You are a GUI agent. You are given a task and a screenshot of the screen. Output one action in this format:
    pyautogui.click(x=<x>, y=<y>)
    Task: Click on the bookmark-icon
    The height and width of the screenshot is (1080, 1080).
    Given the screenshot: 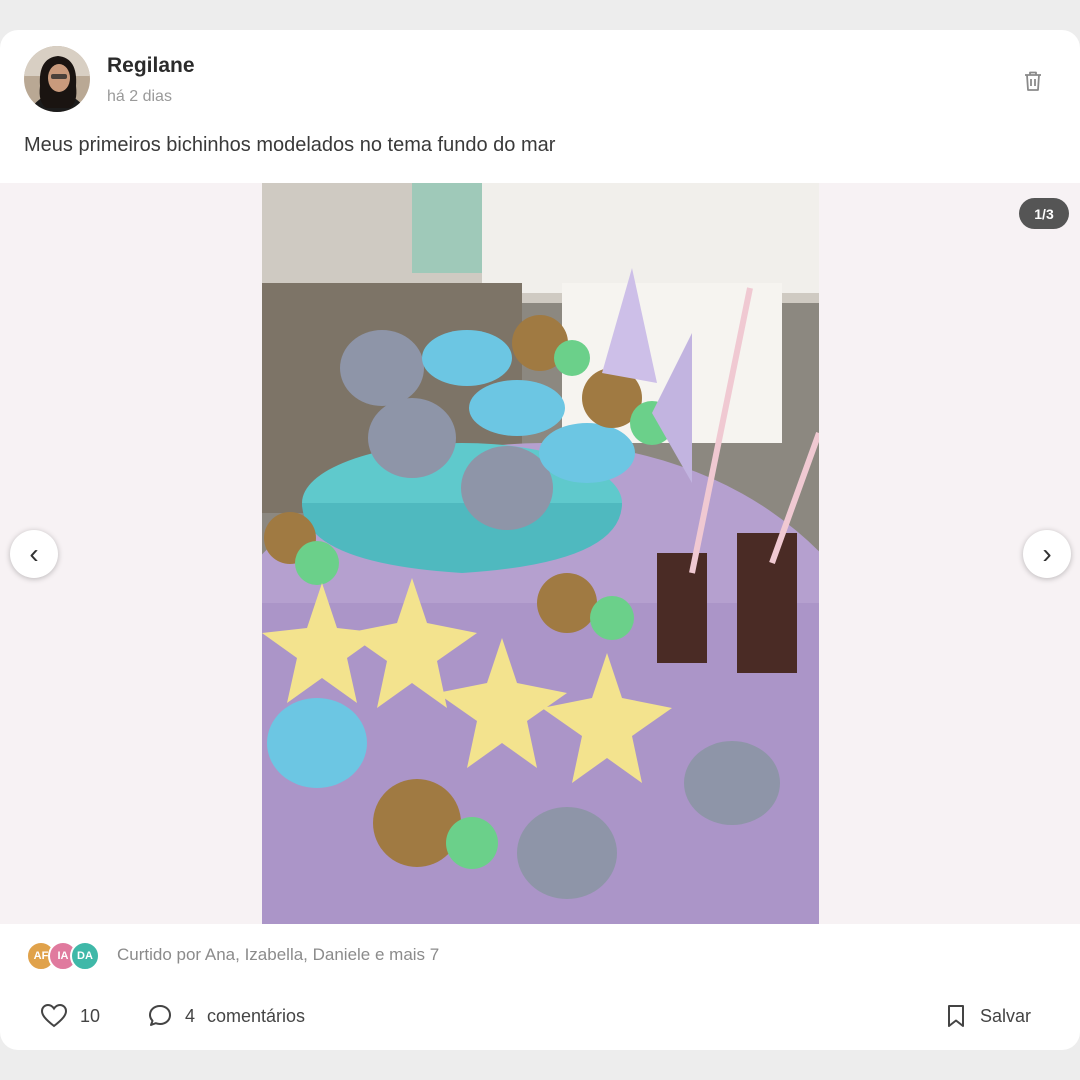 What is the action you would take?
    pyautogui.click(x=956, y=1016)
    